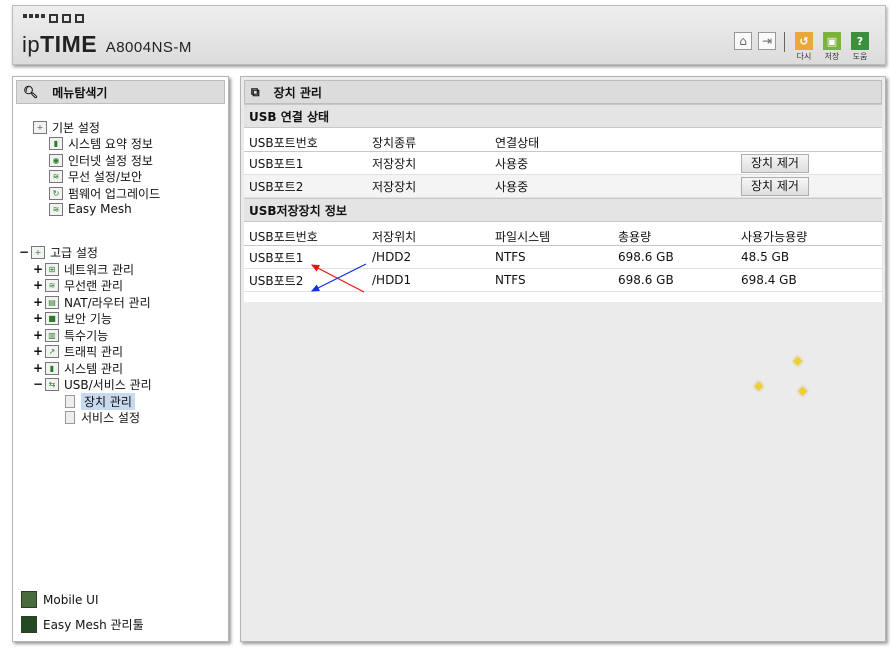  I want to click on column-header, so click(809, 140).